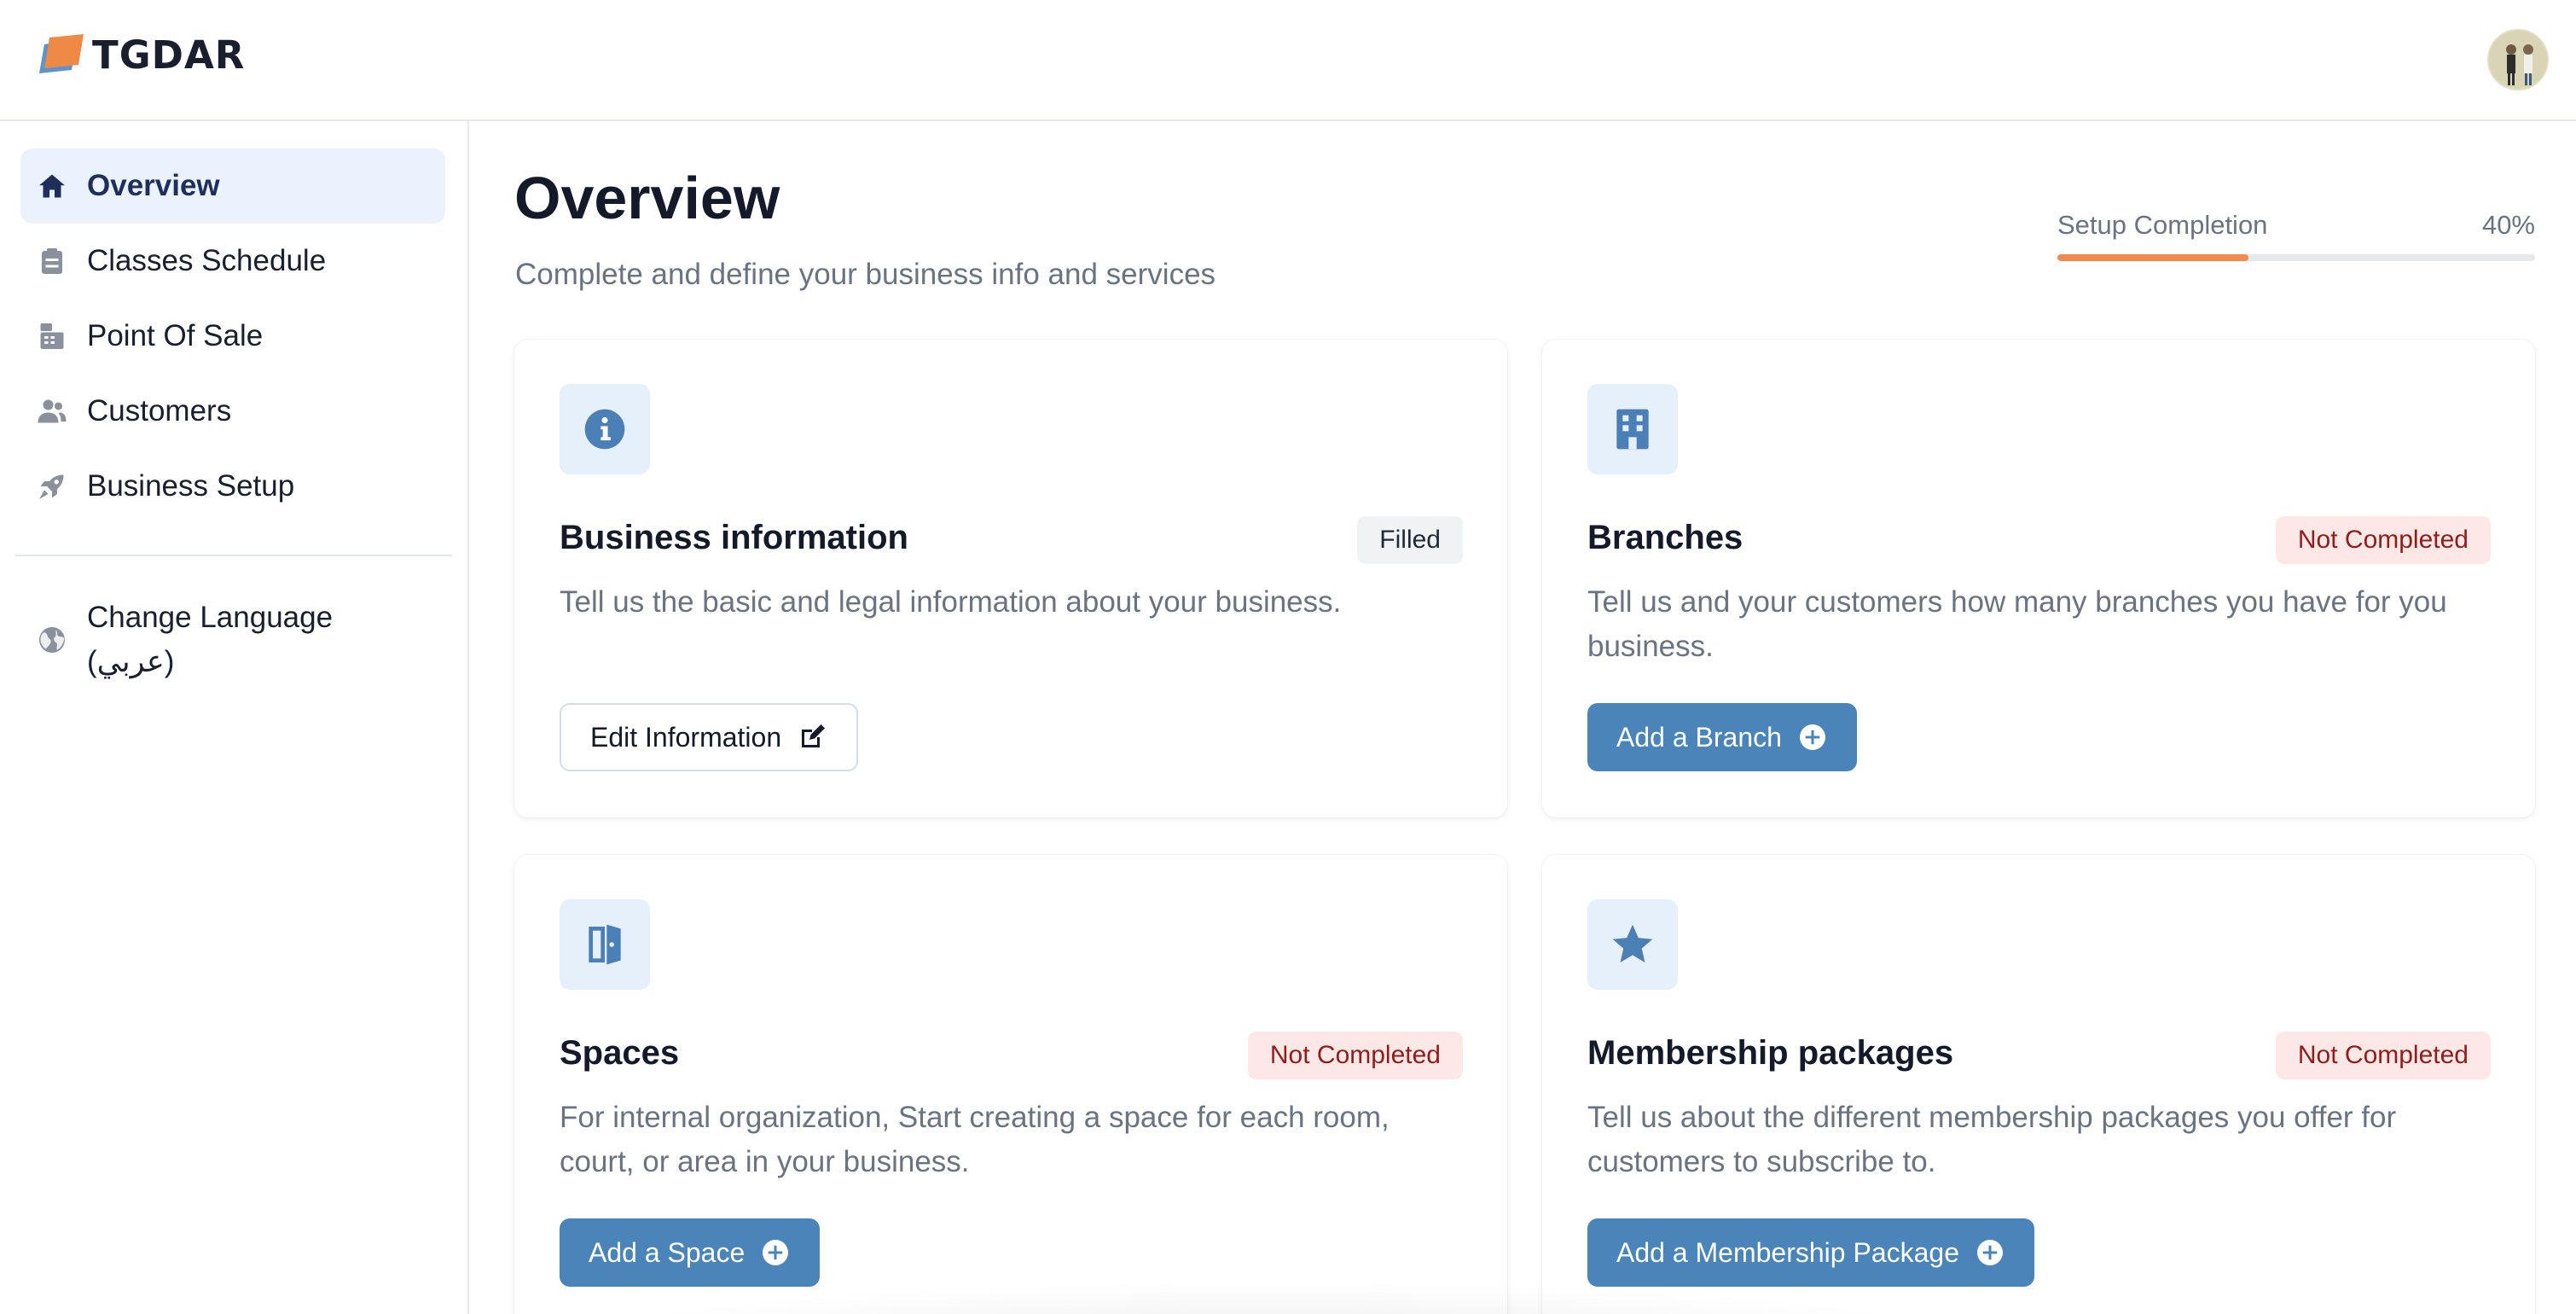  Describe the element at coordinates (1410, 540) in the screenshot. I see `status-badge: Filled` at that location.